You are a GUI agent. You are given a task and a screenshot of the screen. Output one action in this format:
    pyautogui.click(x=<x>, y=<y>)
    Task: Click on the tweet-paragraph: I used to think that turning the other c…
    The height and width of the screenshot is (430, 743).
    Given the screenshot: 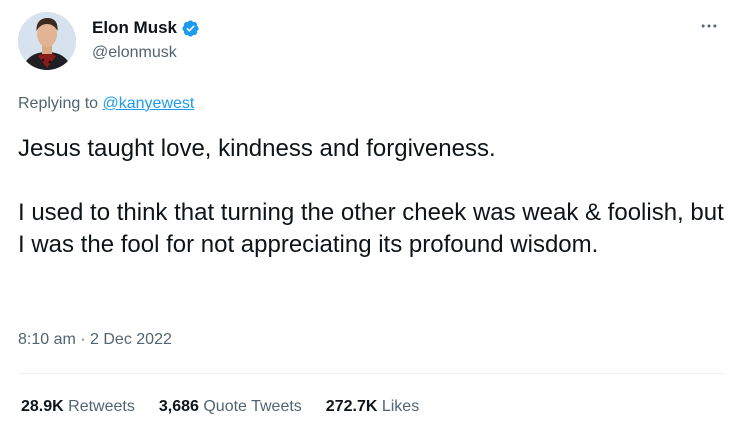 What is the action you would take?
    pyautogui.click(x=374, y=228)
    